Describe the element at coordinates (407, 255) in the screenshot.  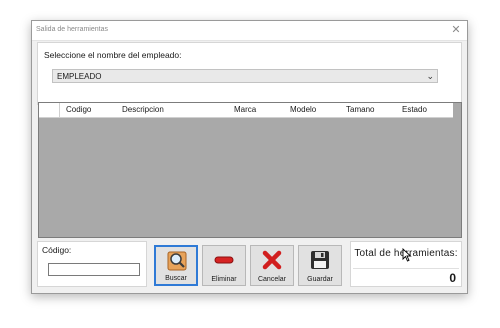
I see `mouse-cursor-icon` at that location.